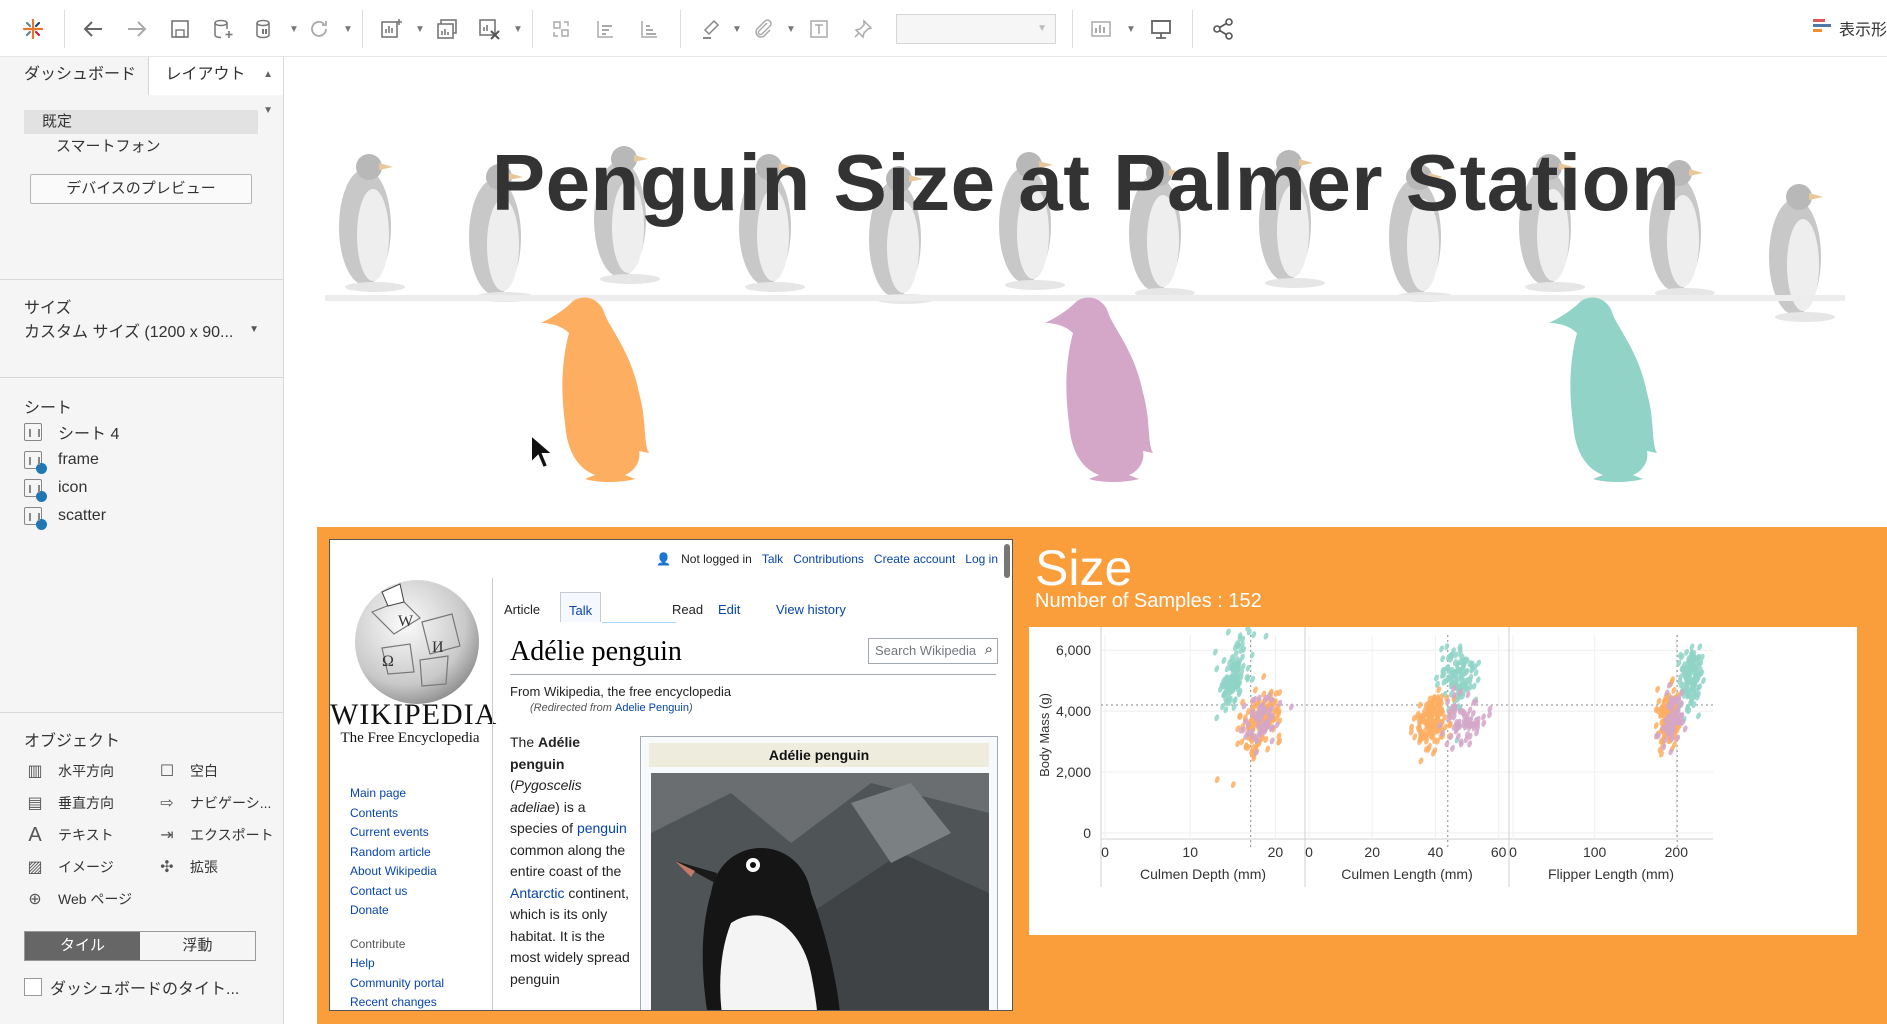  Describe the element at coordinates (216, 86) in the screenshot. I see `tab-layout: レイアウト ▲ ▼` at that location.